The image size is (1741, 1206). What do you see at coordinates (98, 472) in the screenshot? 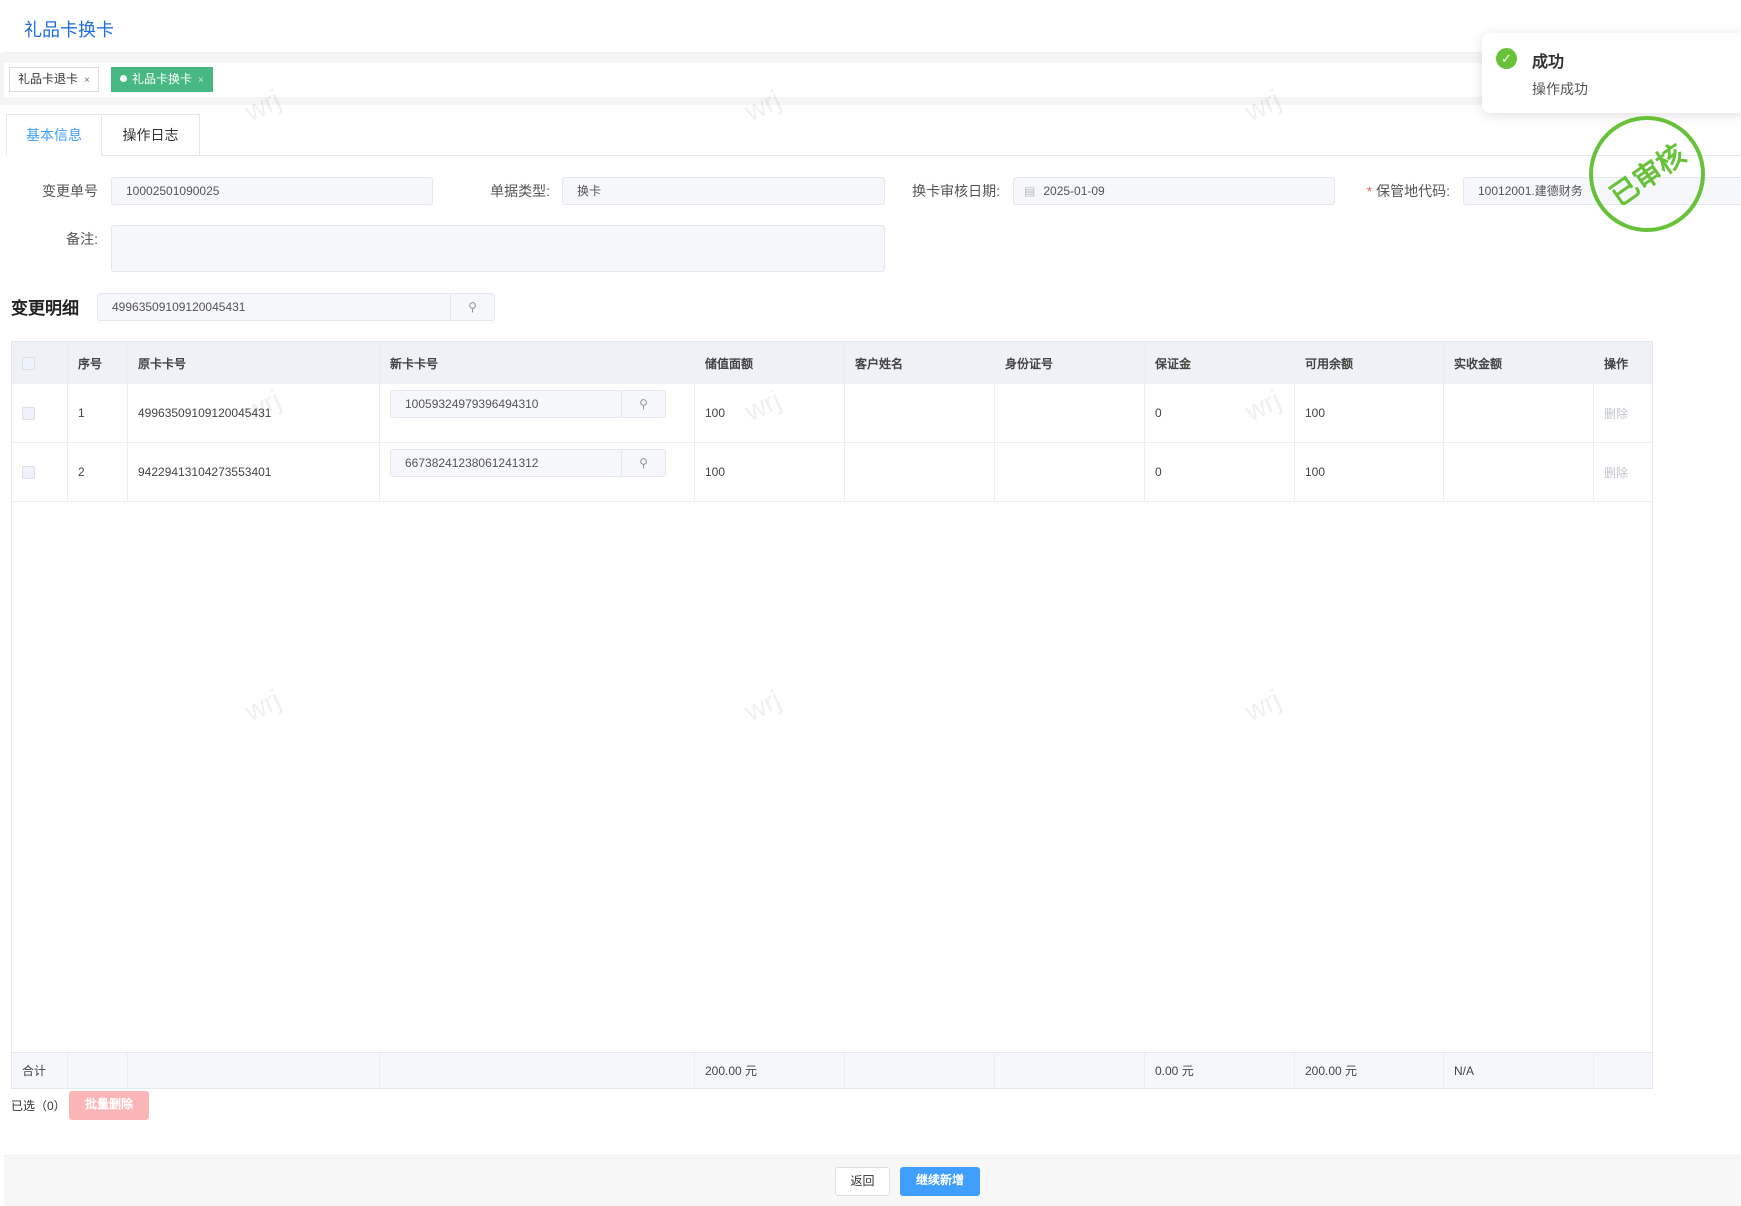
I see `cell-seq: 2` at bounding box center [98, 472].